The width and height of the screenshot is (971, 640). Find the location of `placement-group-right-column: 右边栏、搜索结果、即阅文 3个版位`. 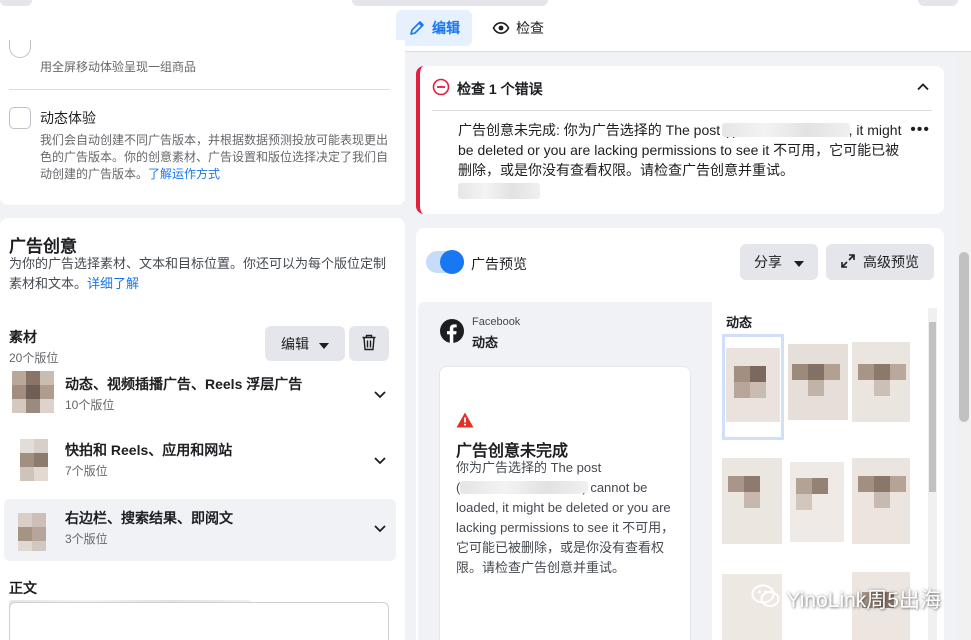

placement-group-right-column: 右边栏、搜索结果、即阅文 3个版位 is located at coordinates (200, 530).